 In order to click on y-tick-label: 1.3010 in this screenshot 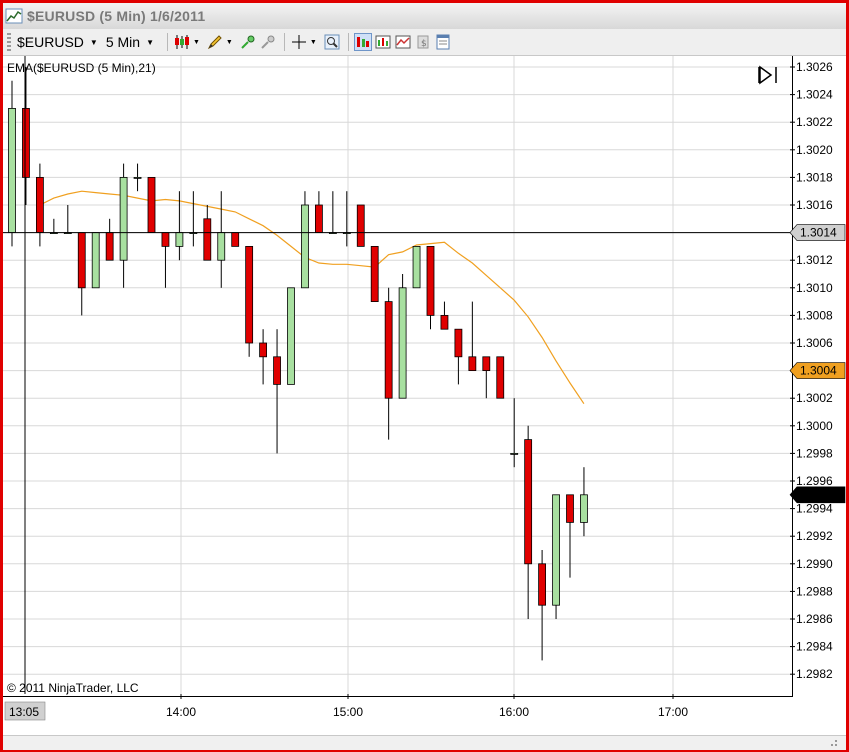, I will do `click(814, 288)`.